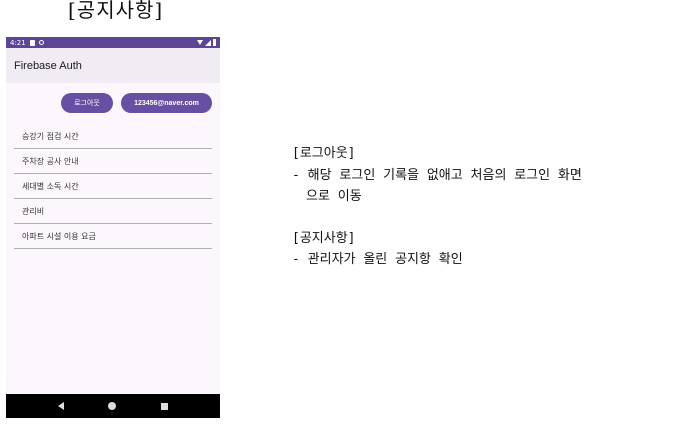 The image size is (693, 427). Describe the element at coordinates (48, 65) in the screenshot. I see `app-title: Firebase Auth` at that location.